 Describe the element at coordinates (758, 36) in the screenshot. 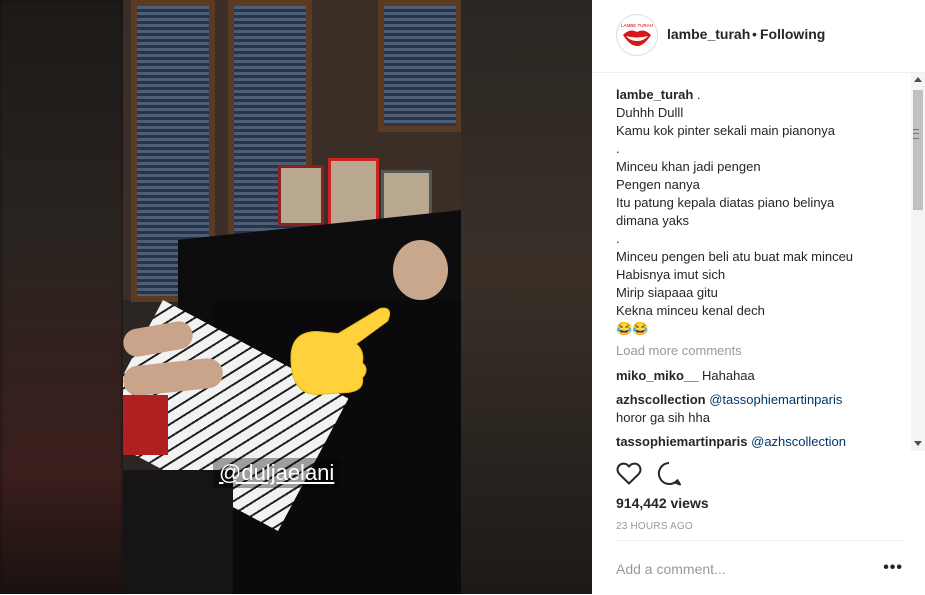

I see `post-header: LAMBE TURAH lambe_turah • Following` at that location.